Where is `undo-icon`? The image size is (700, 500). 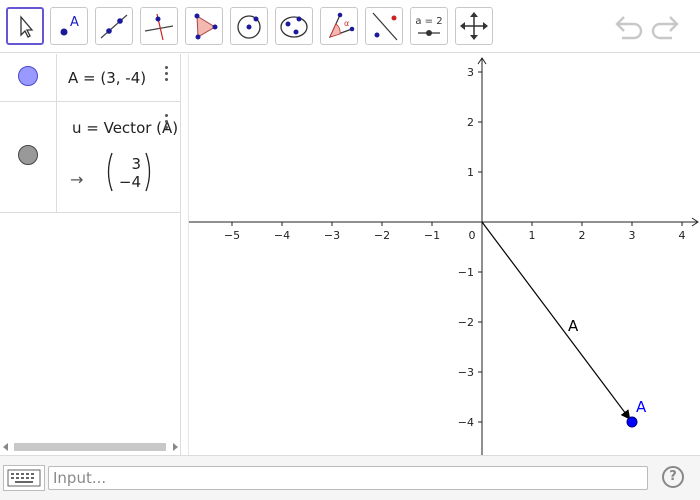
undo-icon is located at coordinates (629, 28).